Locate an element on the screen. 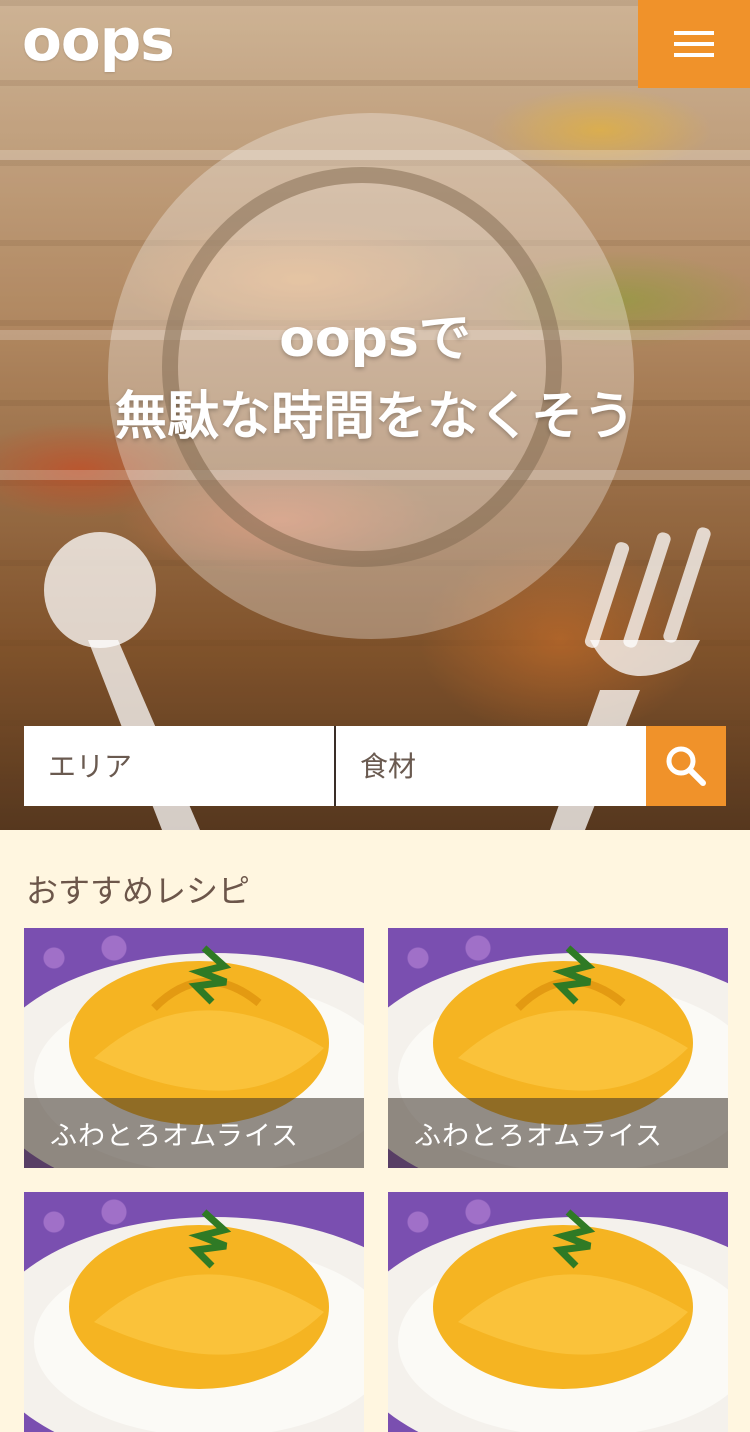 This screenshot has height=1432, width=750. hero-title-line1: oopsで is located at coordinates (375, 339).